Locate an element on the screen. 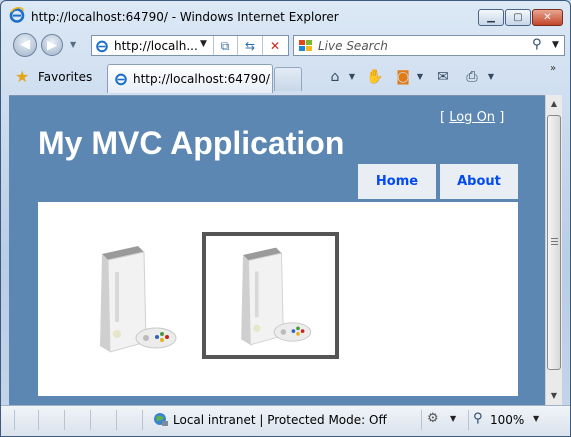 The width and height of the screenshot is (571, 437). favorites-star-icon: ★ is located at coordinates (22, 76).